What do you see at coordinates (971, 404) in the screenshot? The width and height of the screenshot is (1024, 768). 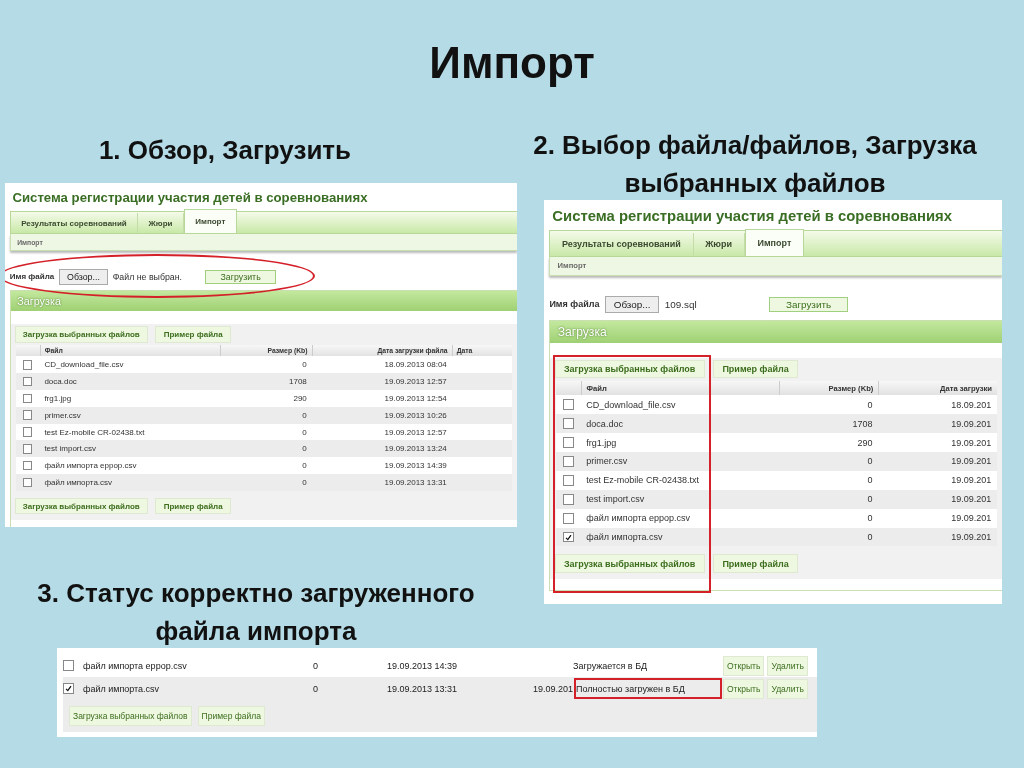 I see `table-cell-text: 18.09.201` at bounding box center [971, 404].